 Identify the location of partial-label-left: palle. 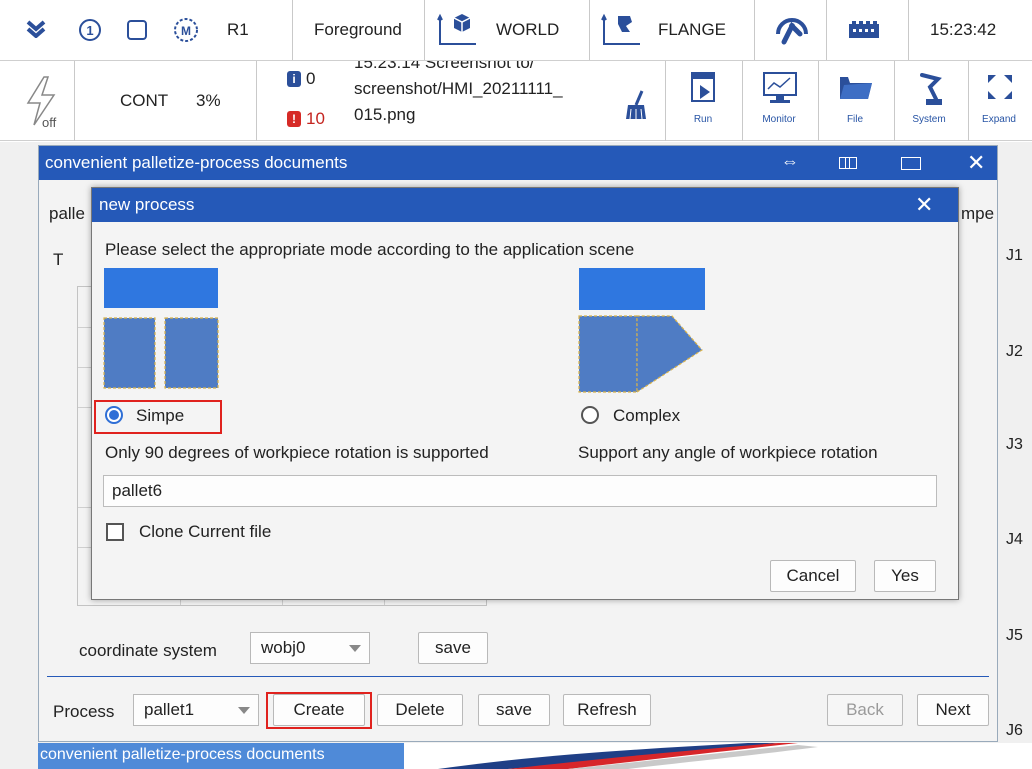
(67, 213).